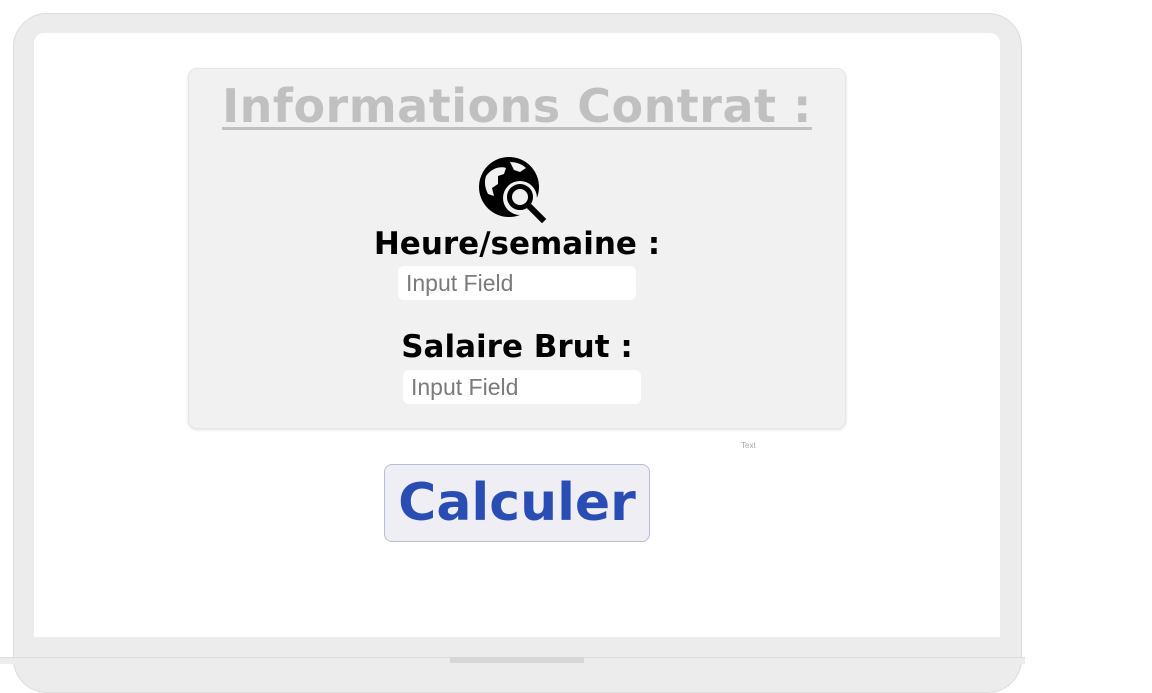  Describe the element at coordinates (748, 445) in the screenshot. I see `placeholder-text-label: Text` at that location.